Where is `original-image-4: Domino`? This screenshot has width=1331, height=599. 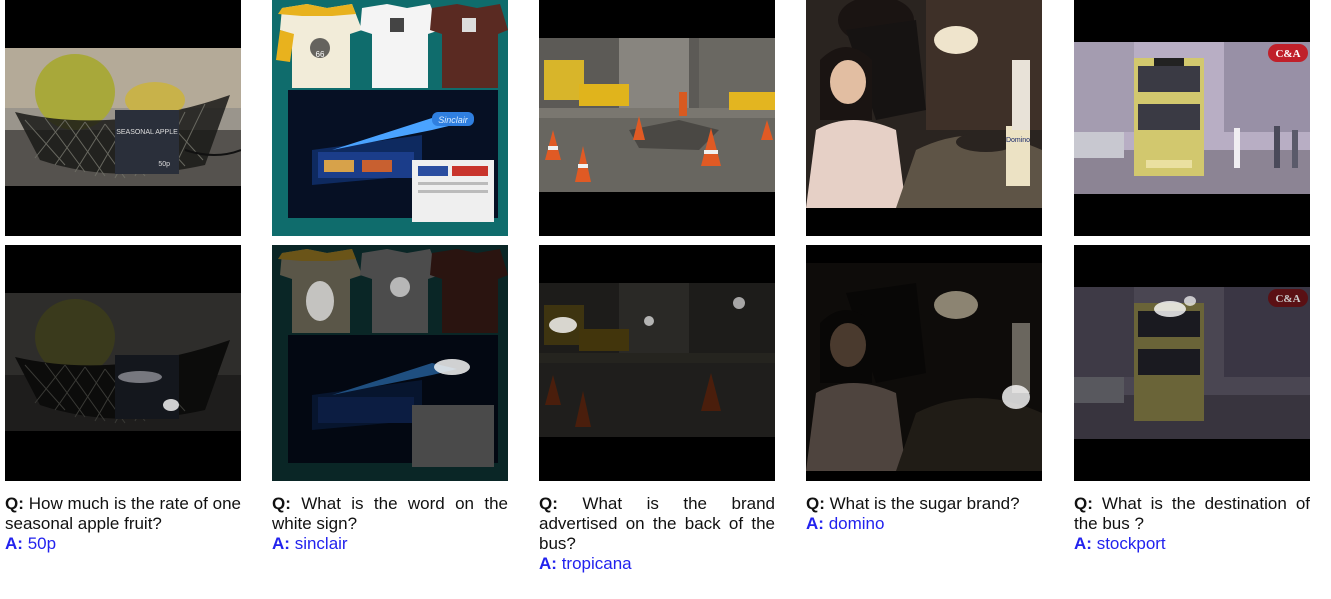 original-image-4: Domino is located at coordinates (924, 118).